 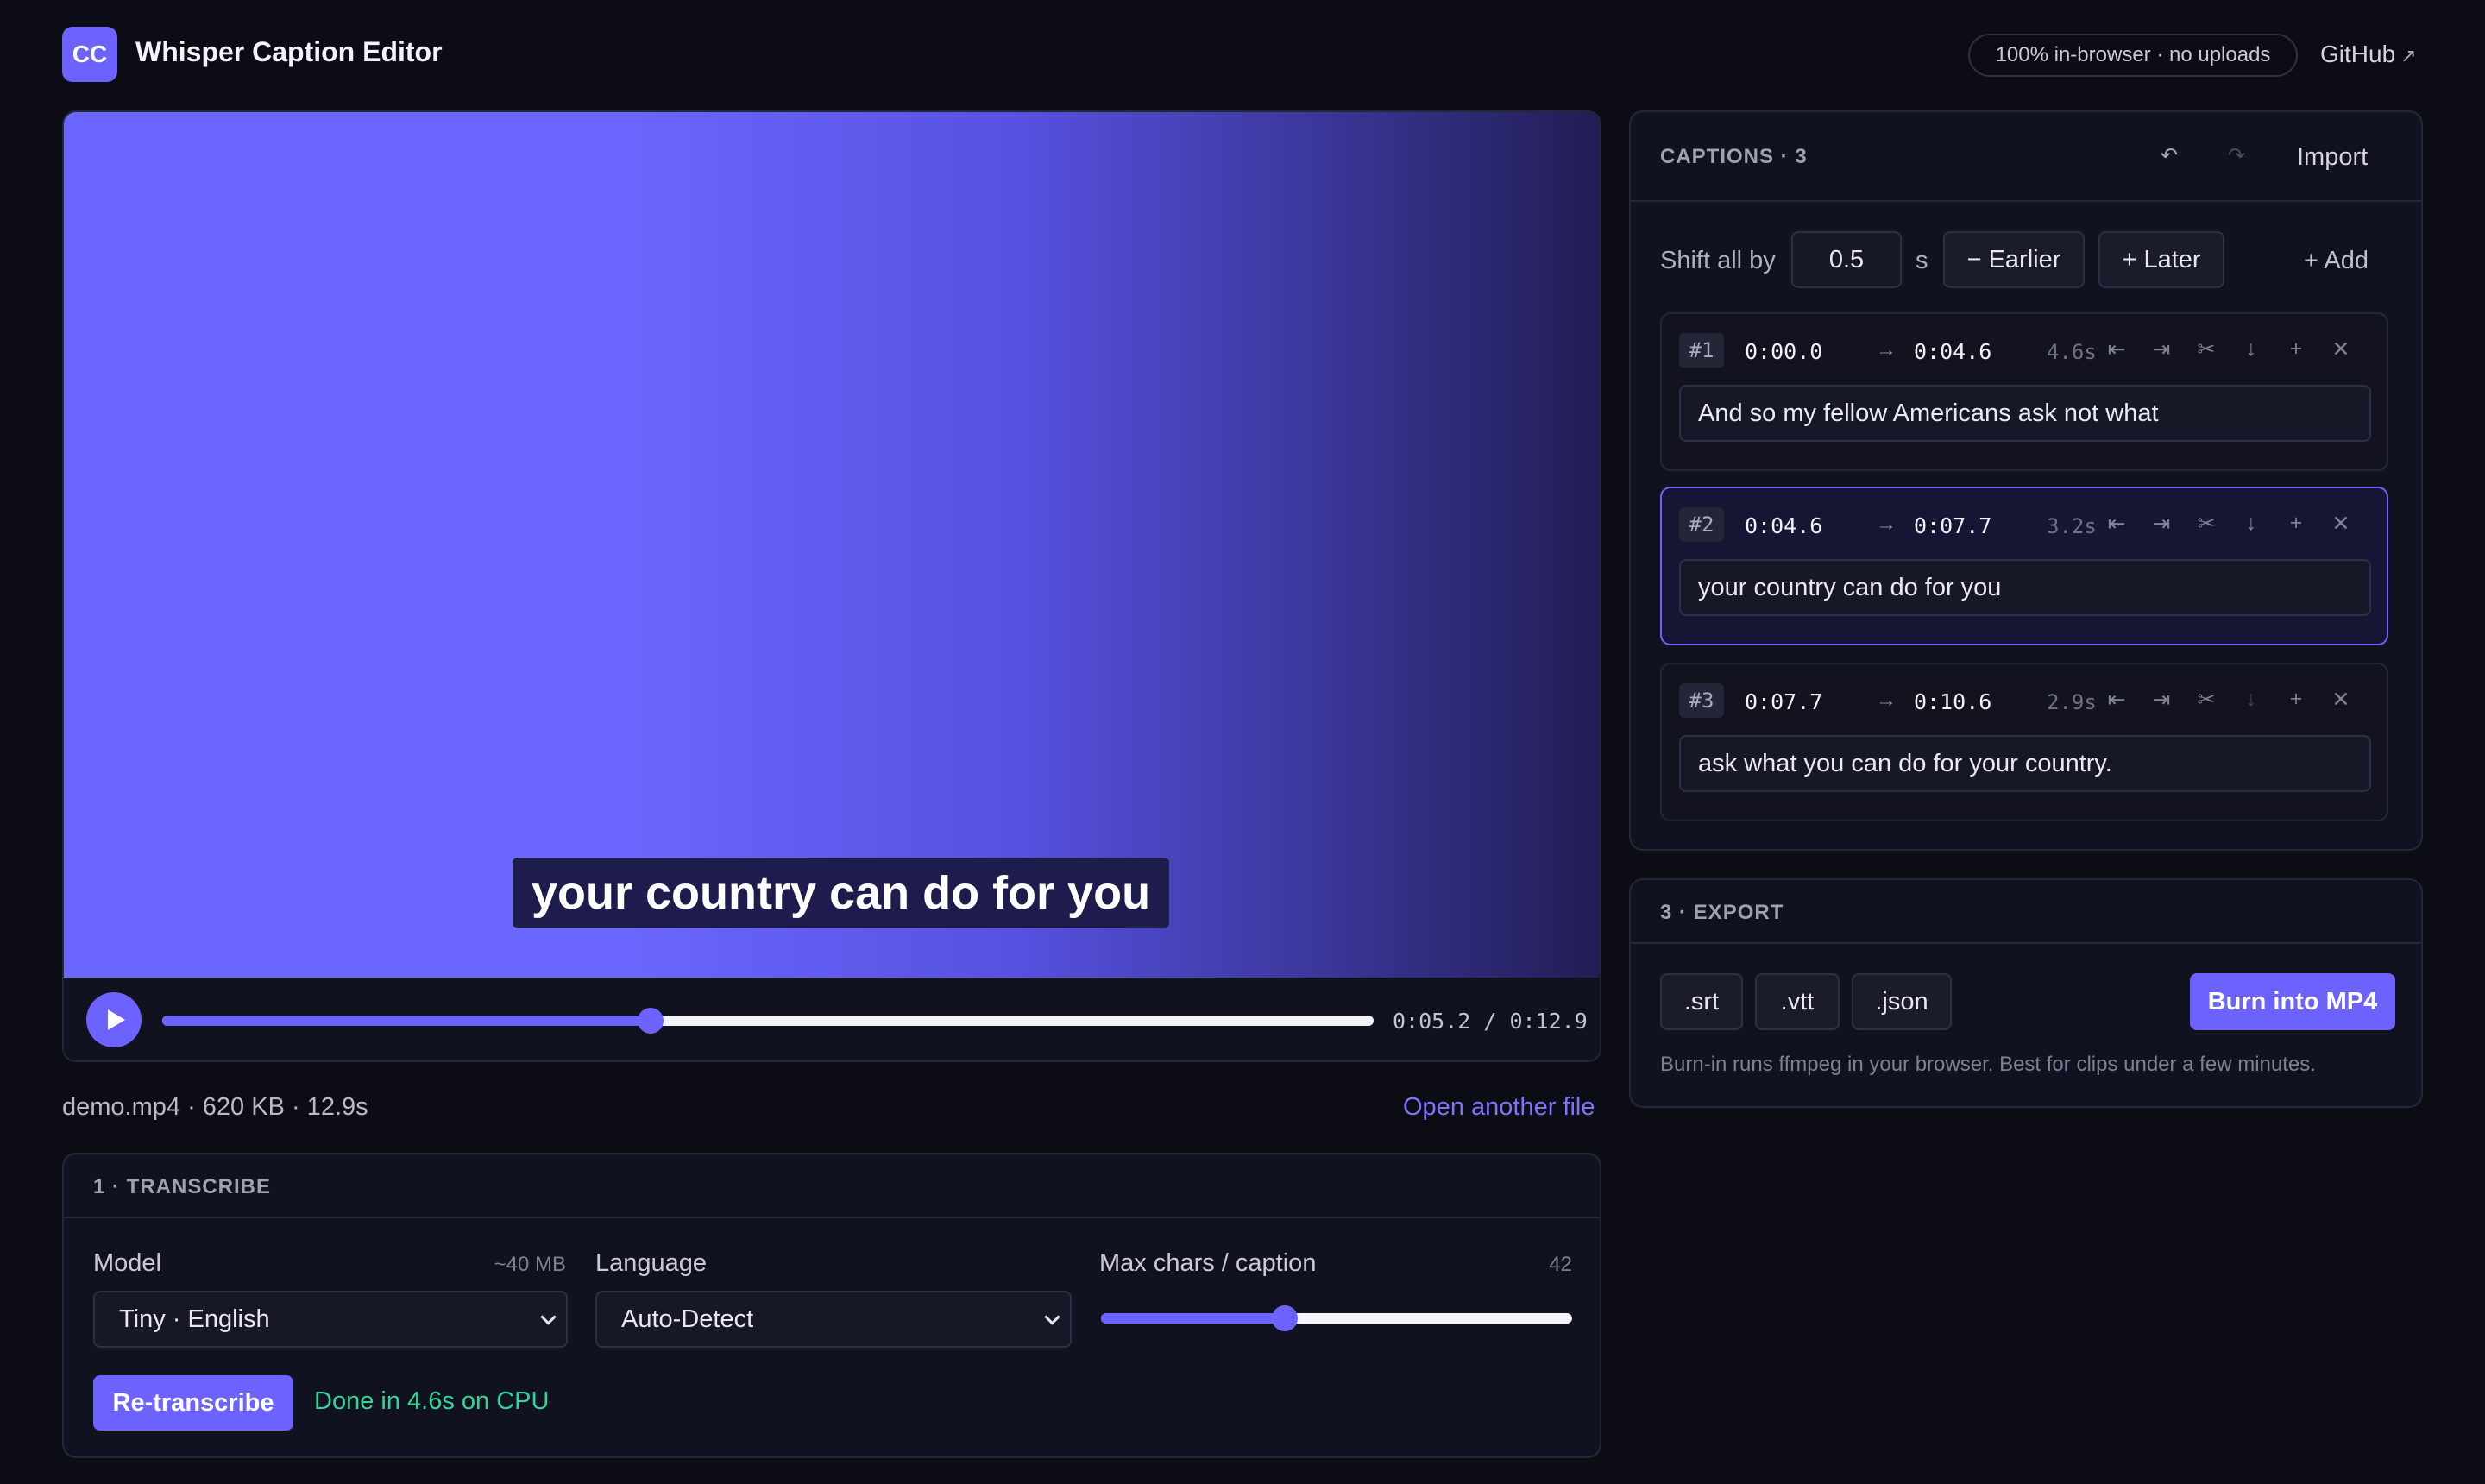 I want to click on model-select-value: Tiny · English, so click(x=194, y=1319).